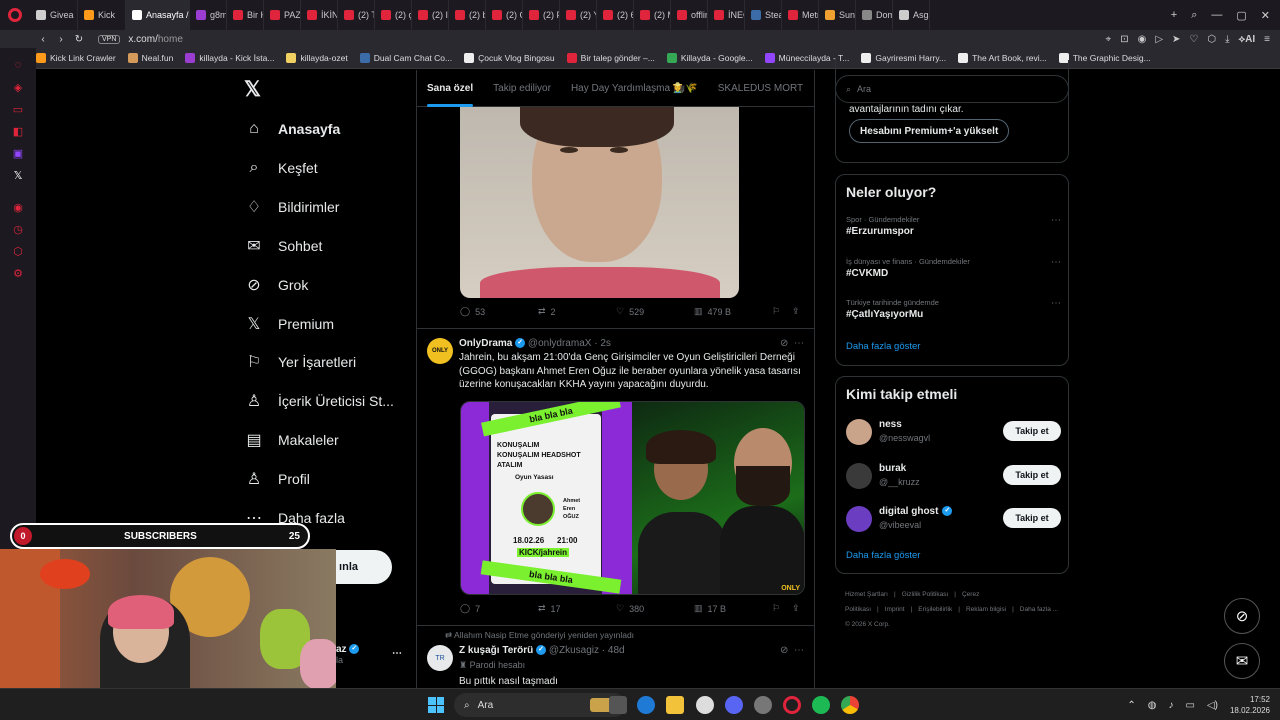 The width and height of the screenshot is (1280, 720). I want to click on follow-suggestion: burak @__kruzz Takip et, so click(953, 476).